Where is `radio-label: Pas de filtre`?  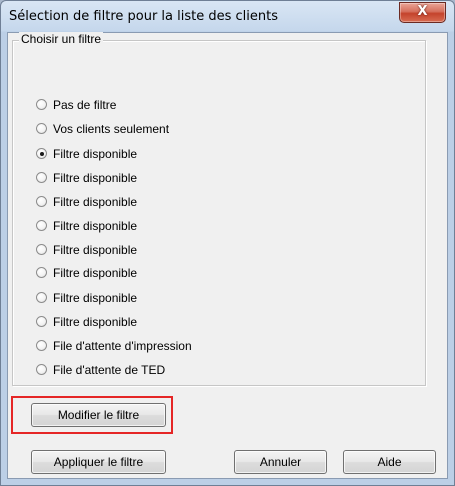
radio-label: Pas de filtre is located at coordinates (85, 105).